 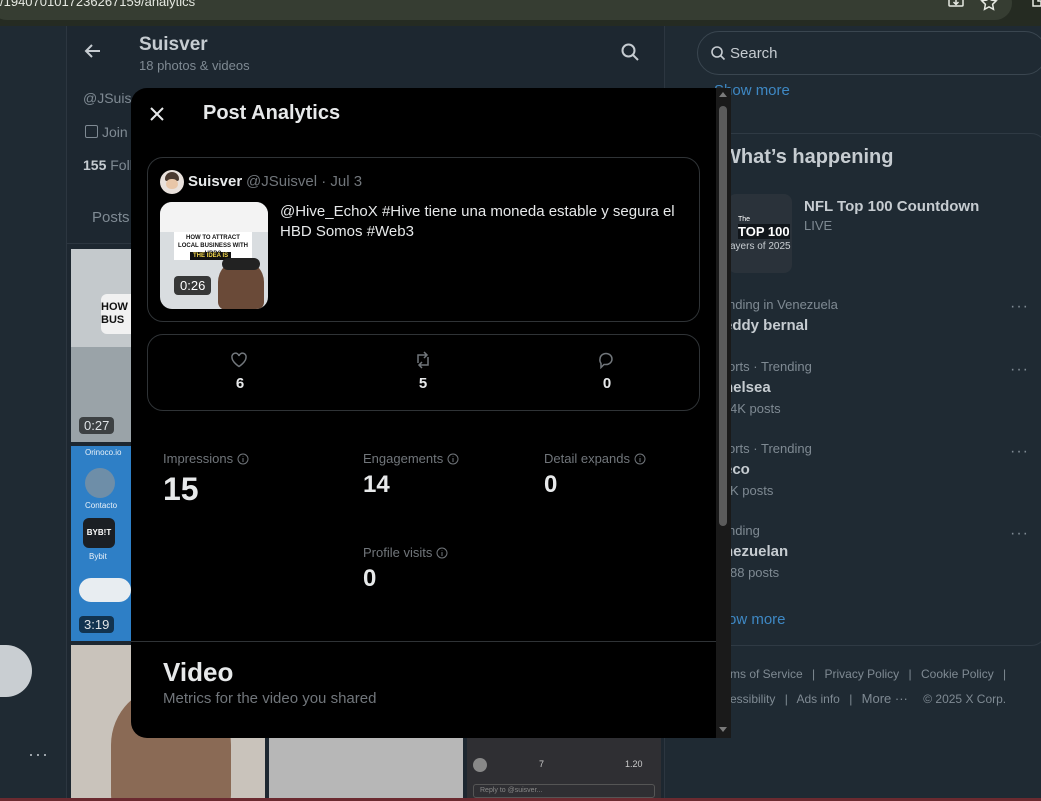 I want to click on close-icon, so click(x=157, y=114).